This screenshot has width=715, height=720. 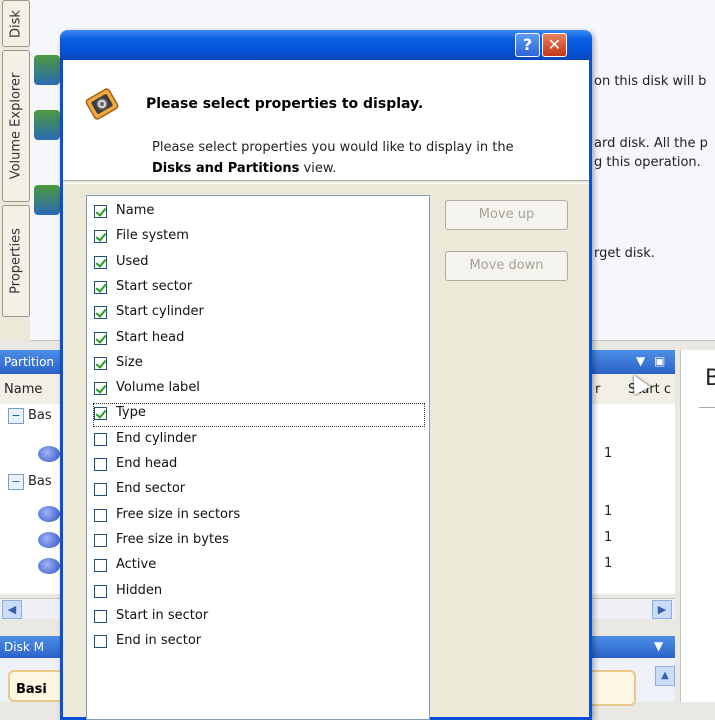 What do you see at coordinates (12, 609) in the screenshot?
I see `scroll-left-icon: ◀` at bounding box center [12, 609].